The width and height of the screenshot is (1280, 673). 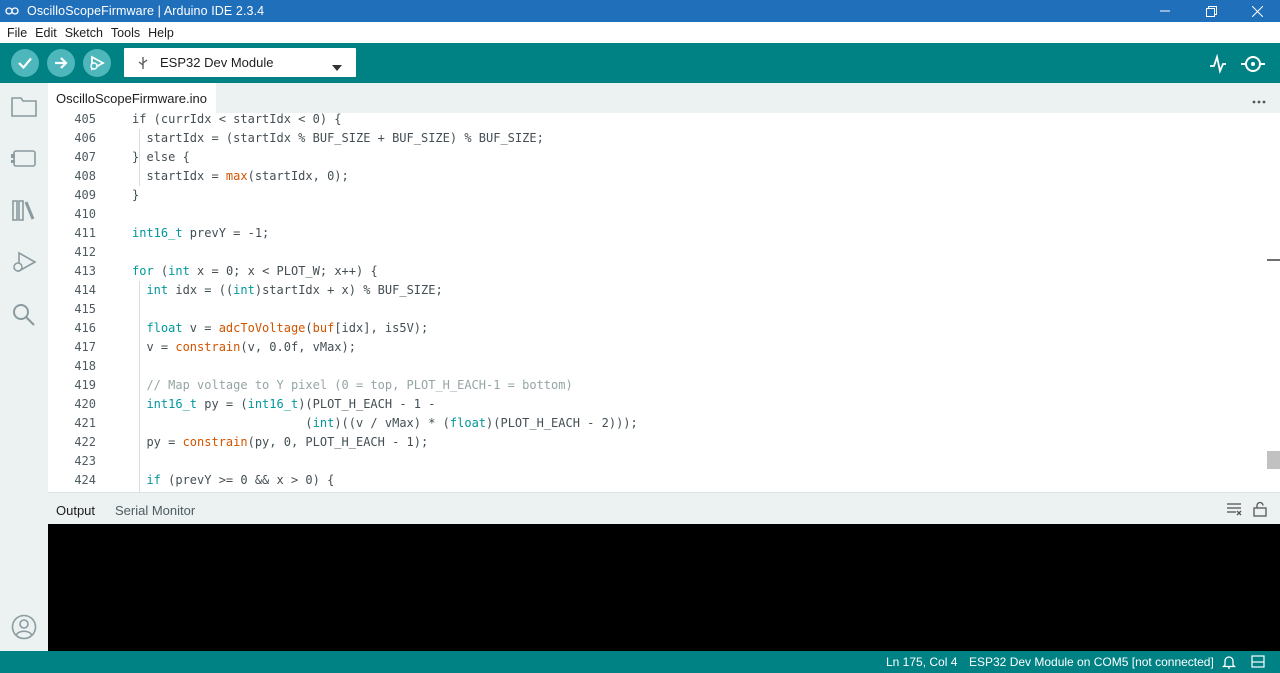 I want to click on line-number: 406, so click(x=85, y=138).